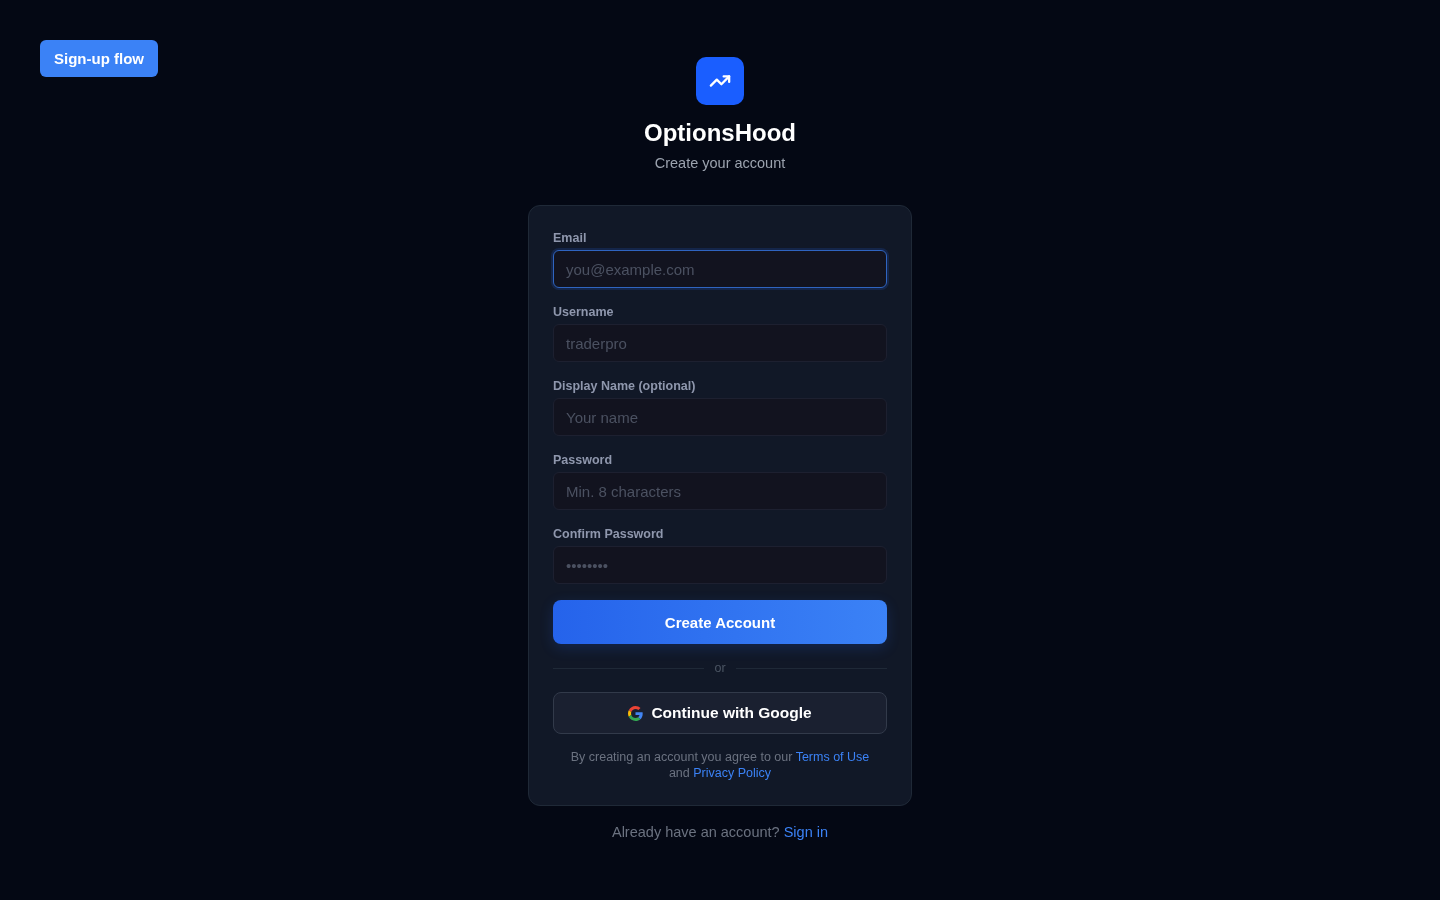 This screenshot has width=1440, height=900. I want to click on sign-in-prompt: Already have an account? Sign in, so click(719, 832).